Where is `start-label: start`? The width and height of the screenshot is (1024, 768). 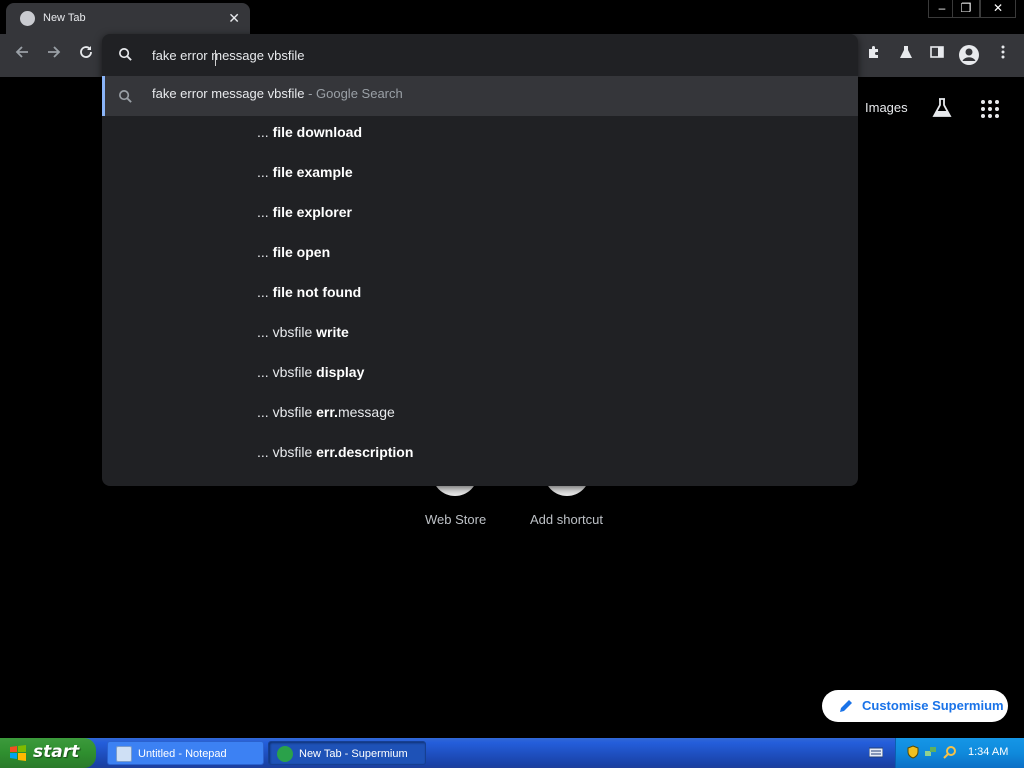 start-label: start is located at coordinates (56, 752).